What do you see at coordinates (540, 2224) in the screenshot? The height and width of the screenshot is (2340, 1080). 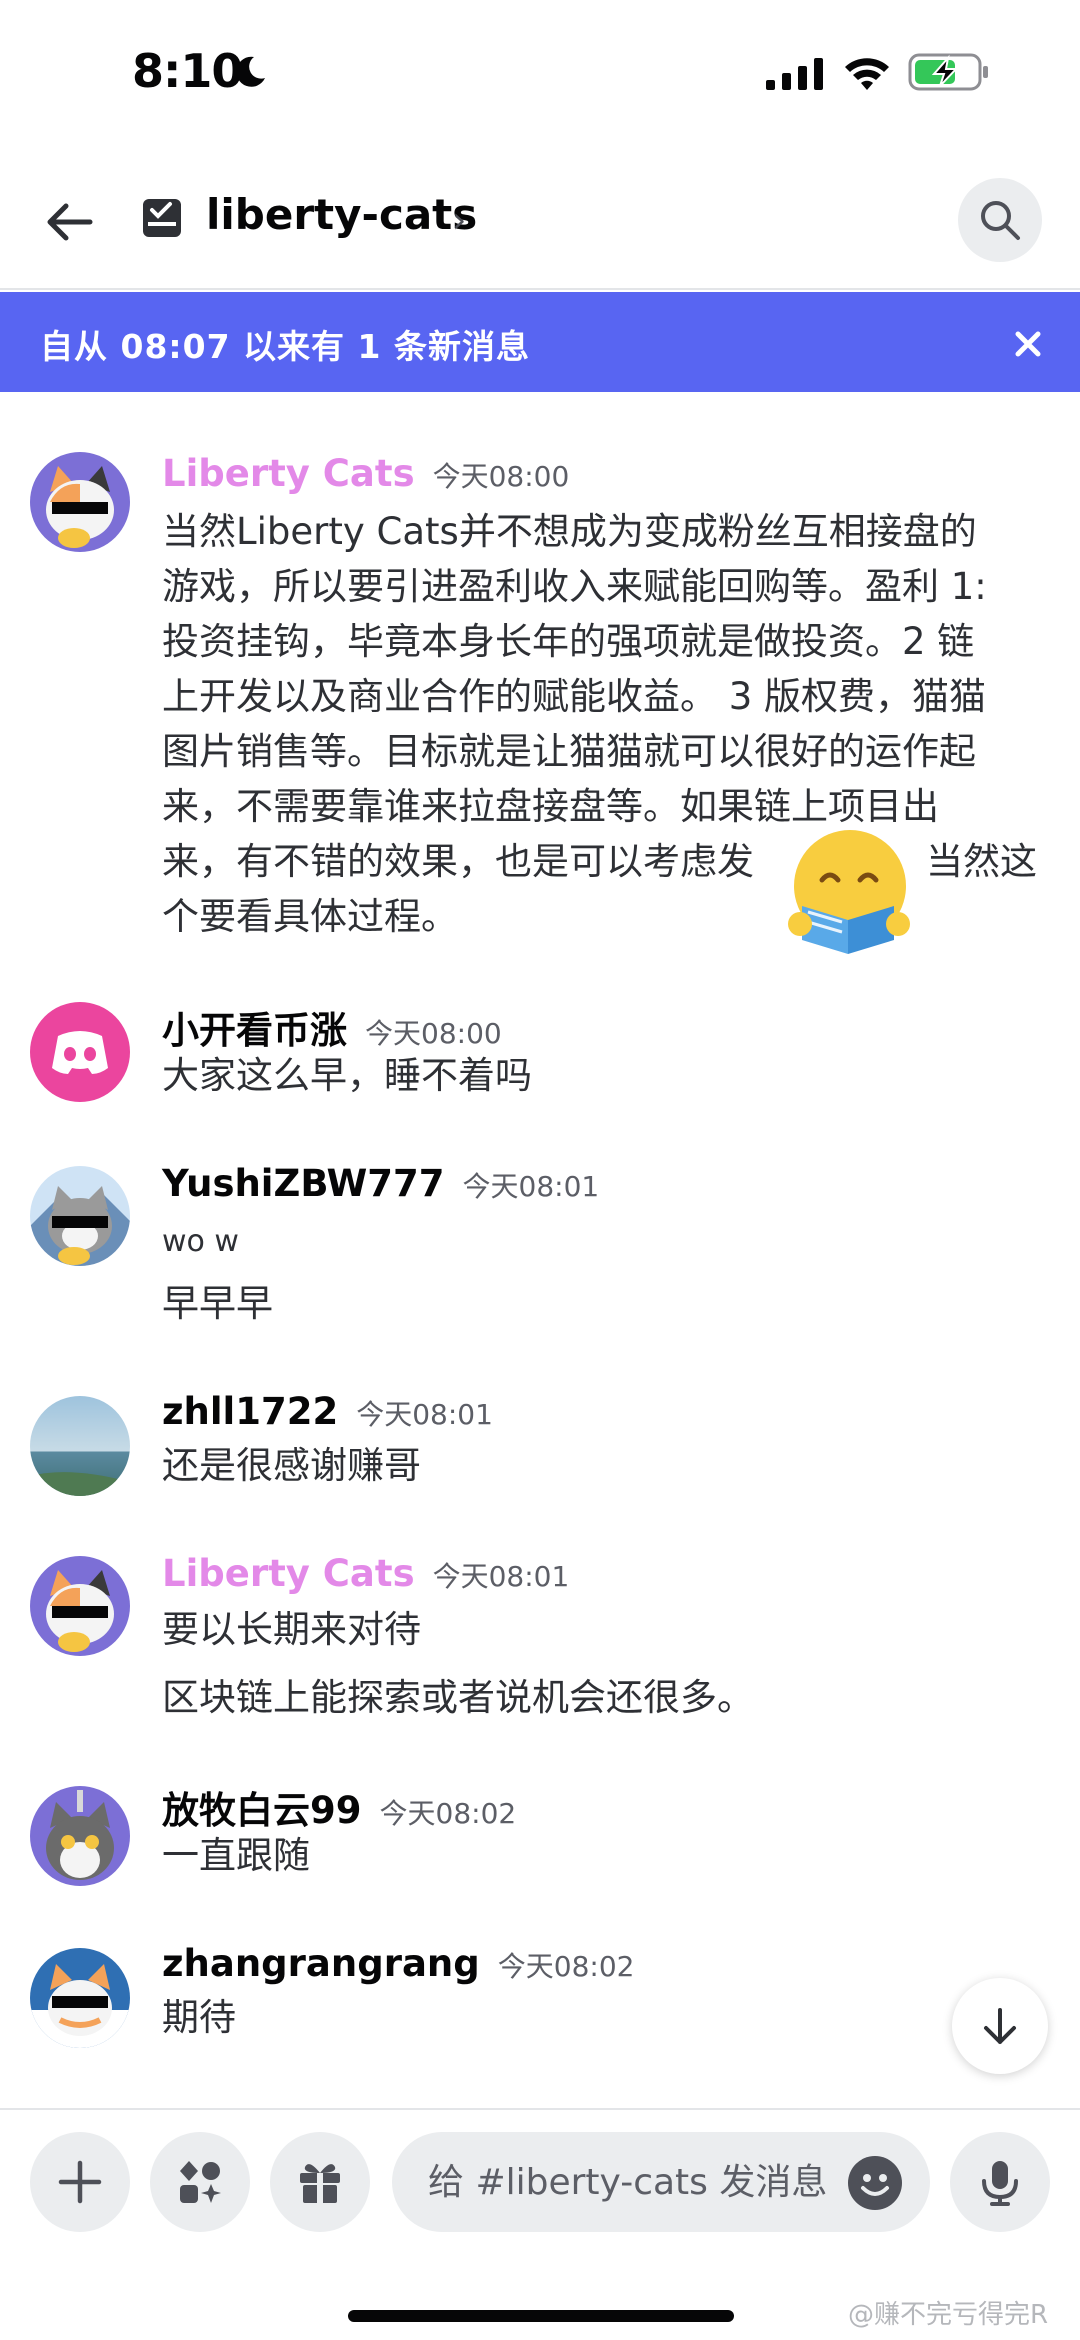 I see `message-composer: @赚不完亏得完R` at bounding box center [540, 2224].